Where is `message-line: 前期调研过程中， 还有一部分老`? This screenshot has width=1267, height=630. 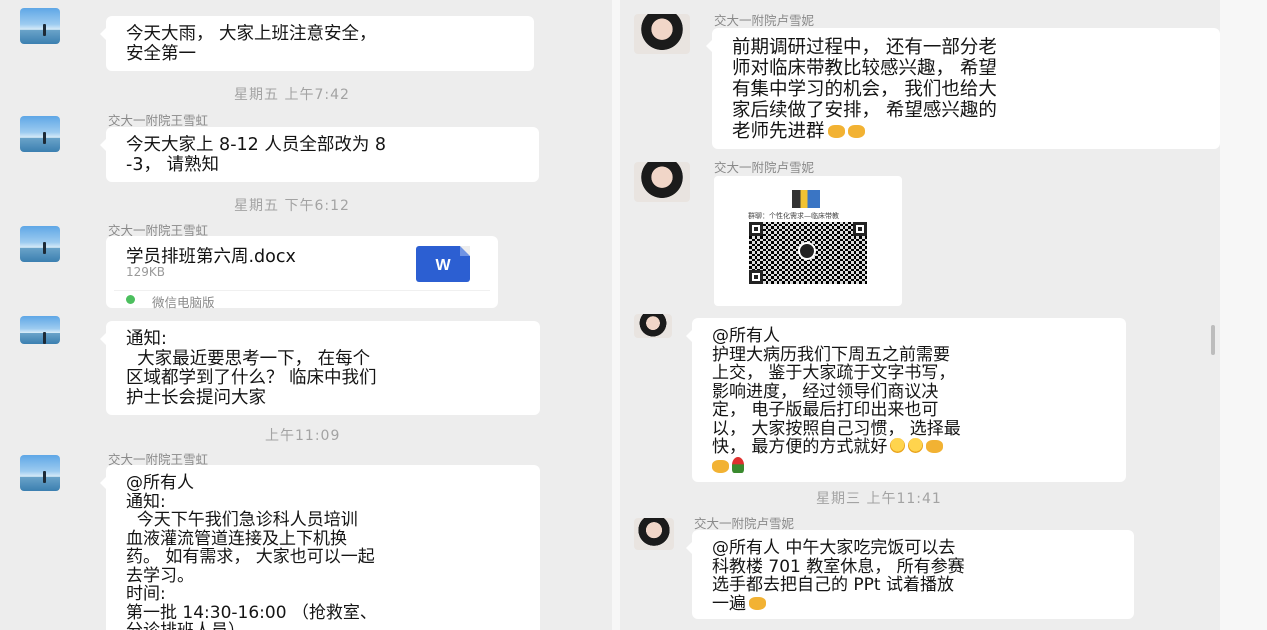
message-line: 前期调研过程中， 还有一部分老 is located at coordinates (864, 47).